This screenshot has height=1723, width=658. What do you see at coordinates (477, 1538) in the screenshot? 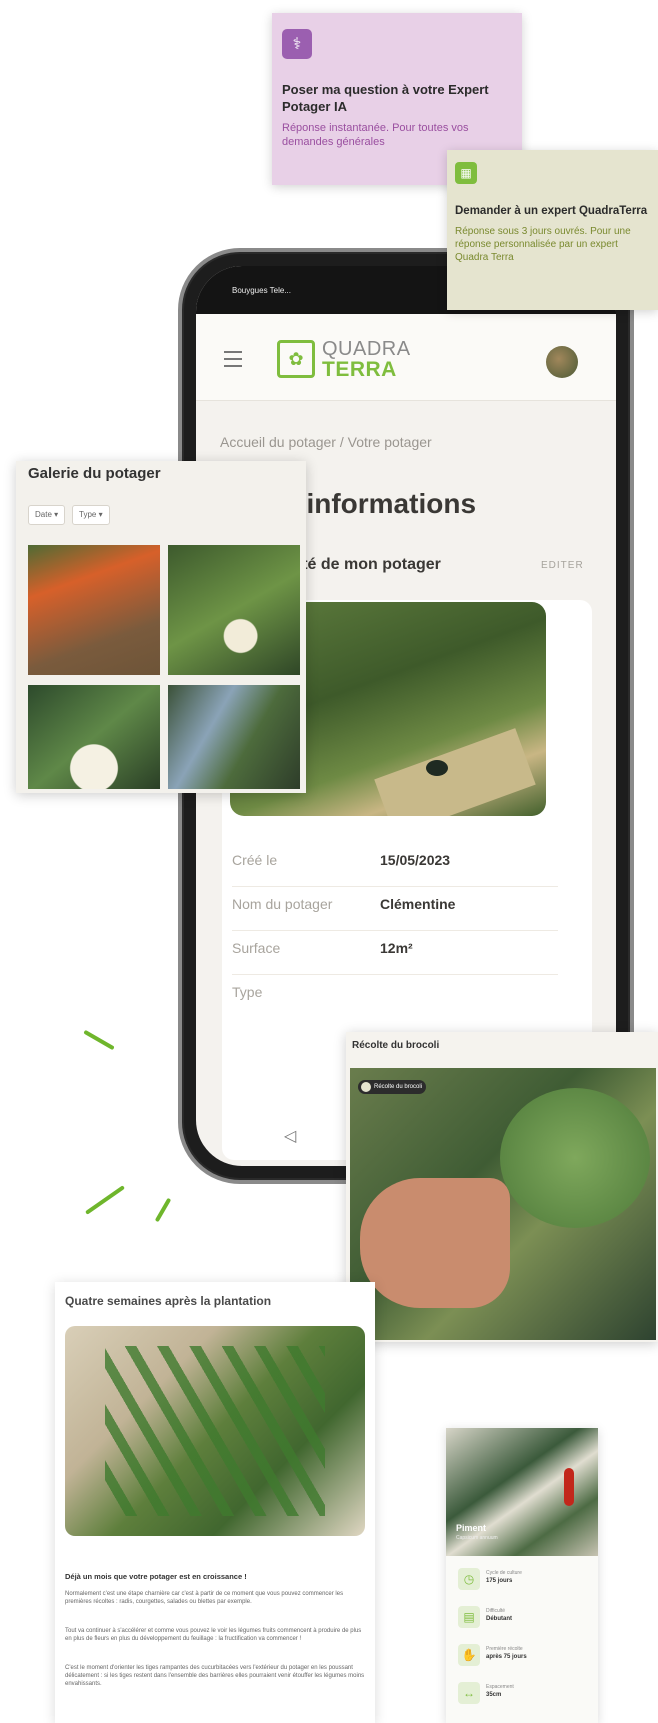
I see `plant-latin-name: Capsicum annuum` at bounding box center [477, 1538].